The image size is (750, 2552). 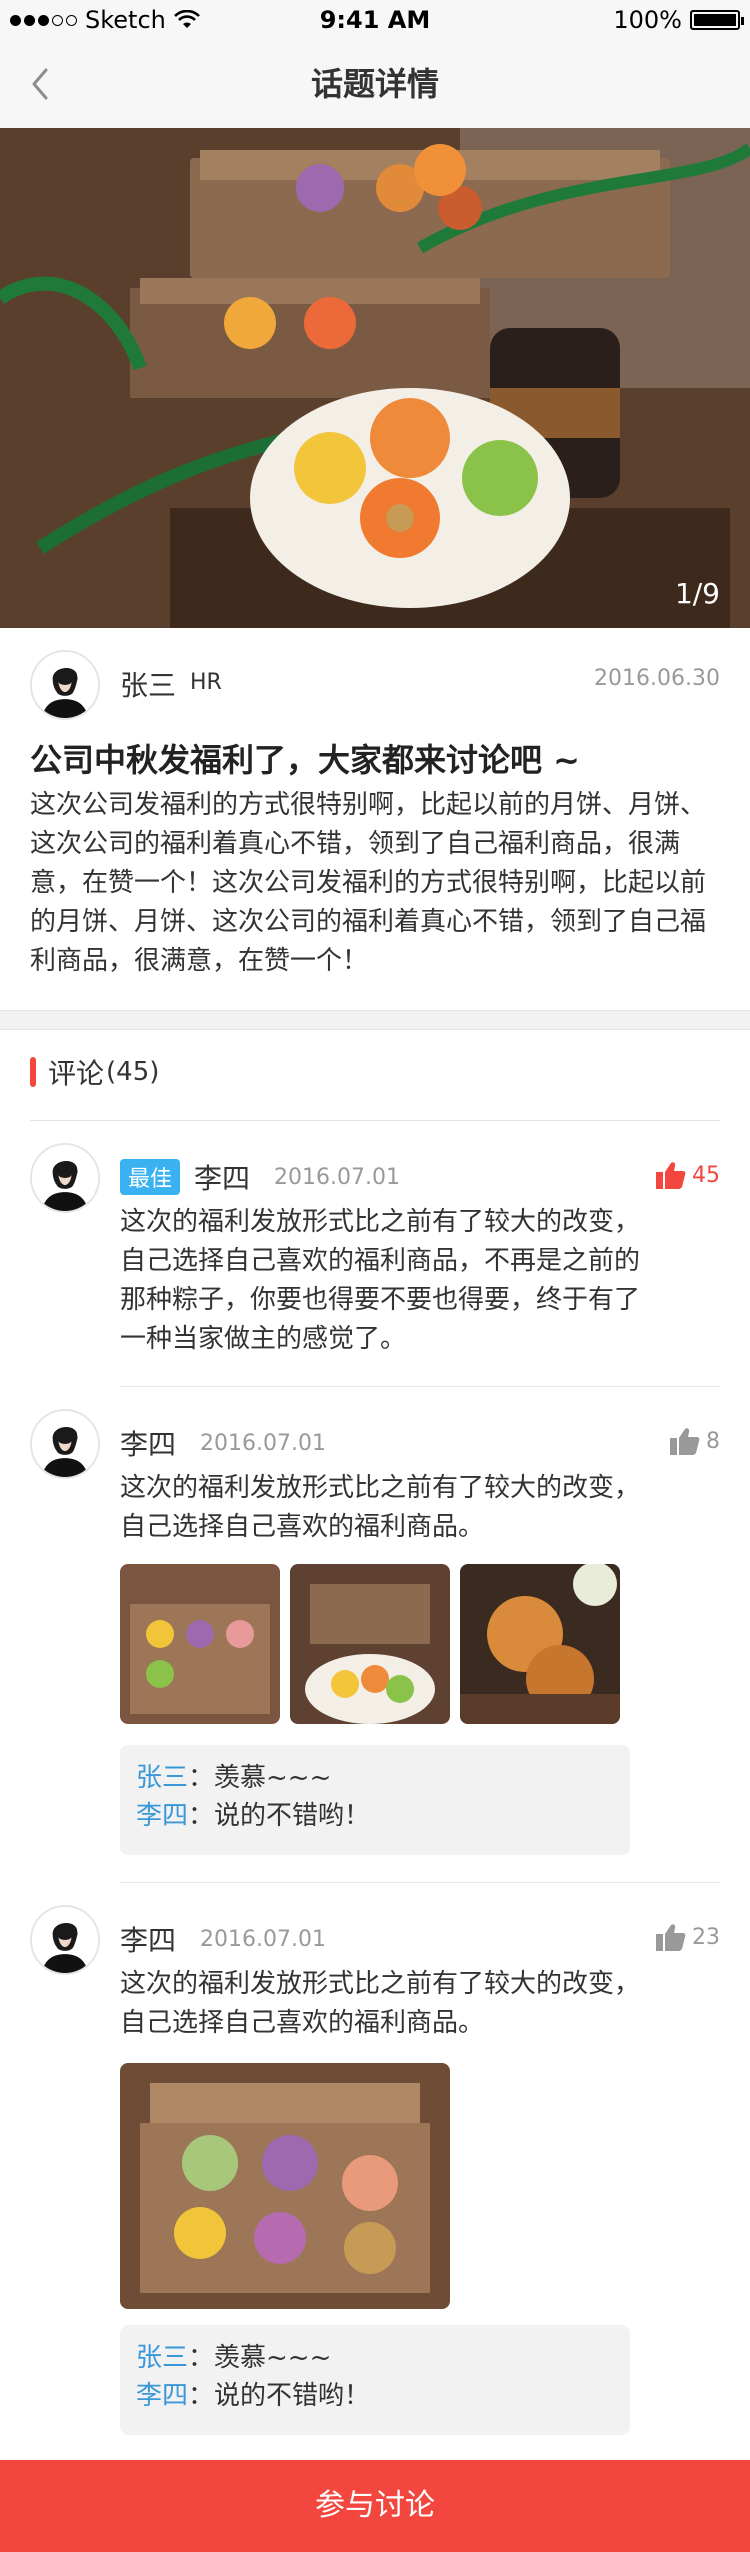 What do you see at coordinates (133, 1072) in the screenshot?
I see `comments-count: (45)` at bounding box center [133, 1072].